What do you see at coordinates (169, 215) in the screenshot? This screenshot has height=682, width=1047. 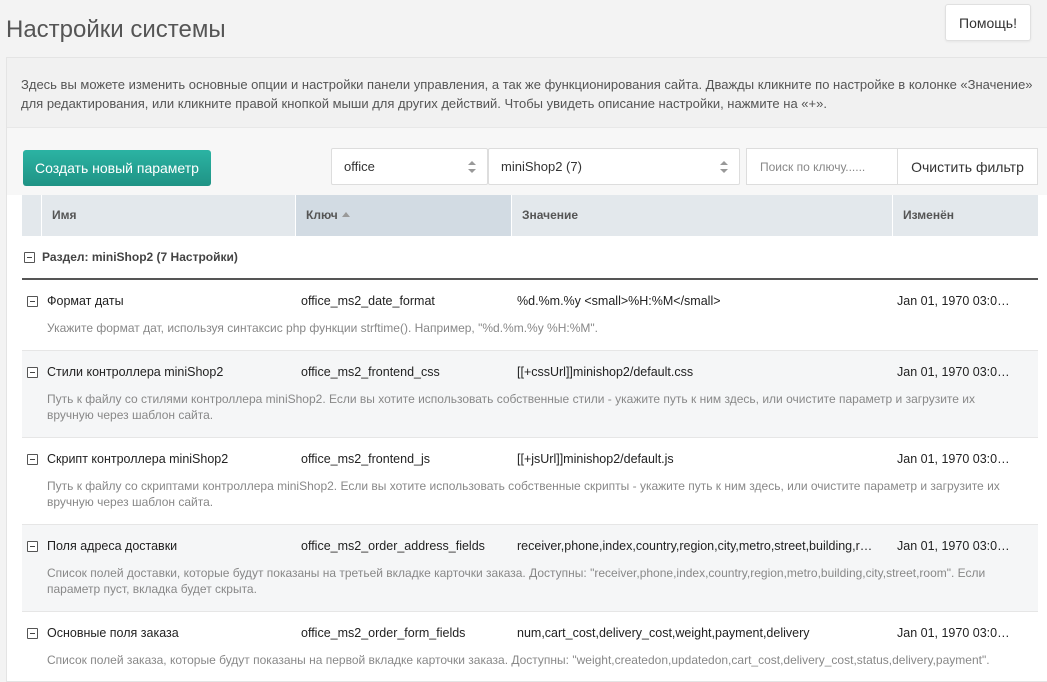 I see `column-header-name: Имя` at bounding box center [169, 215].